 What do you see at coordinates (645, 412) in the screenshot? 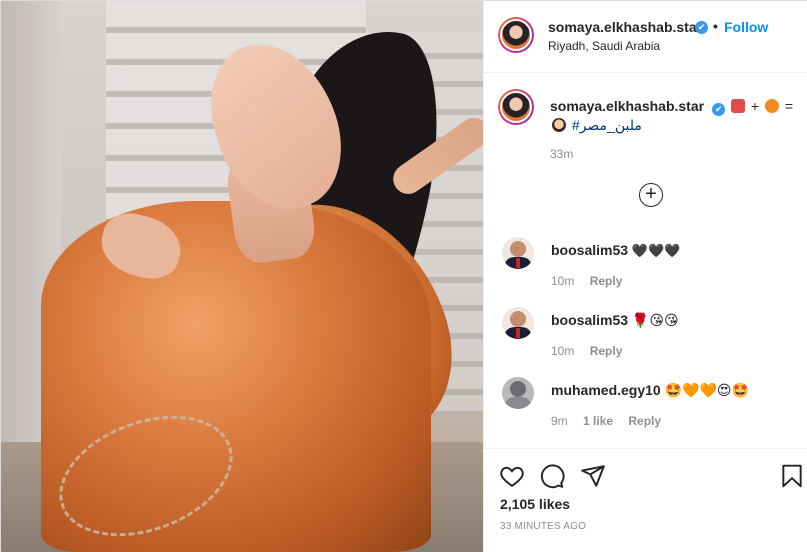
I see `comment-item: muhamed.egy10 🤩🧡🧡😍🤩 9m 1 like Reply` at bounding box center [645, 412].